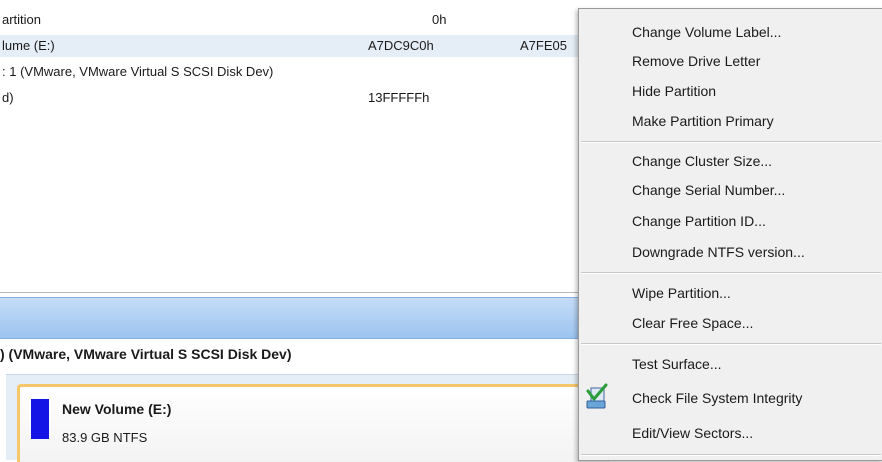 The height and width of the screenshot is (462, 882). I want to click on panel-divider, so click(300, 292).